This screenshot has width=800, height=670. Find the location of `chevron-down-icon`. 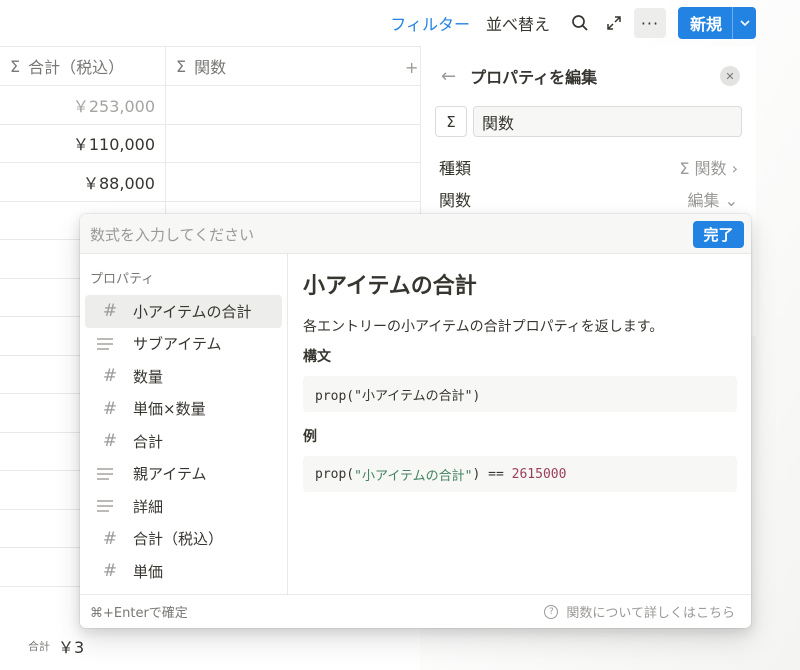

chevron-down-icon is located at coordinates (744, 23).